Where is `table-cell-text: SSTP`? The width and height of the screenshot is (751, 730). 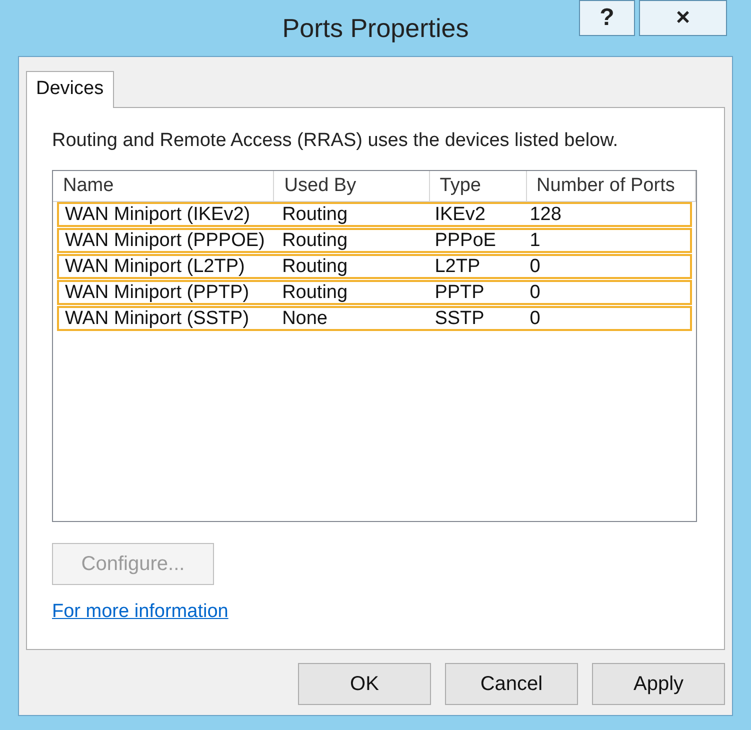
table-cell-text: SSTP is located at coordinates (460, 318).